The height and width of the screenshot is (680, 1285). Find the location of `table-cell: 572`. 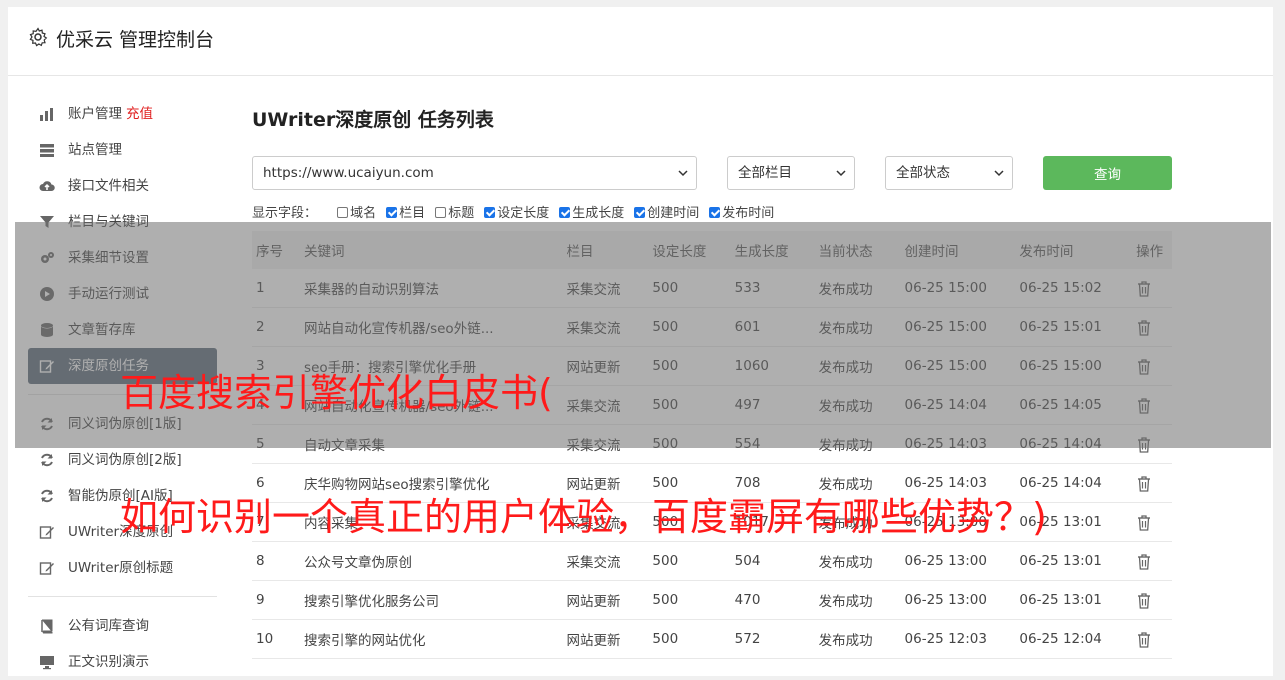

table-cell: 572 is located at coordinates (772, 639).